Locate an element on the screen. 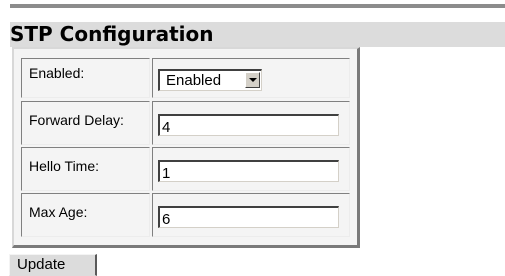 This screenshot has width=505, height=276. enabled-label: Enabled: is located at coordinates (57, 73).